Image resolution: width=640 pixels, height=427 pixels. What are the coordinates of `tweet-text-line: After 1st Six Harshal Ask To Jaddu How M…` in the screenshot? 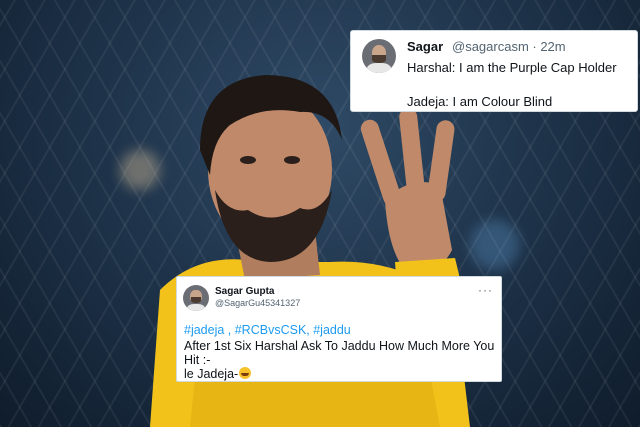 It's located at (339, 346).